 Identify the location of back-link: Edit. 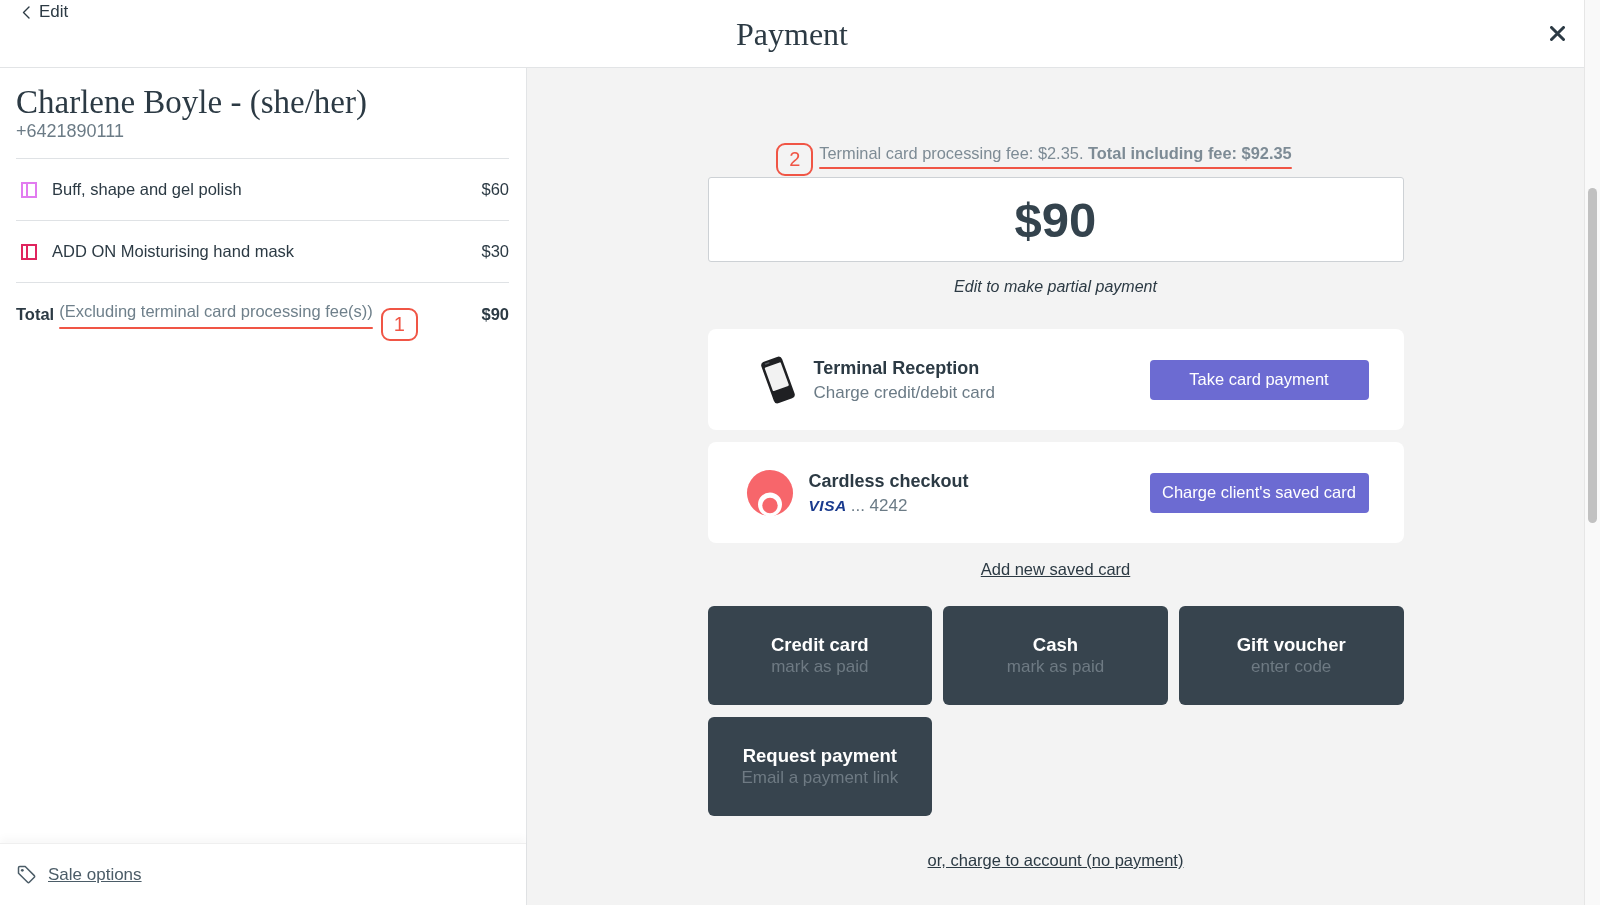
(45, 12).